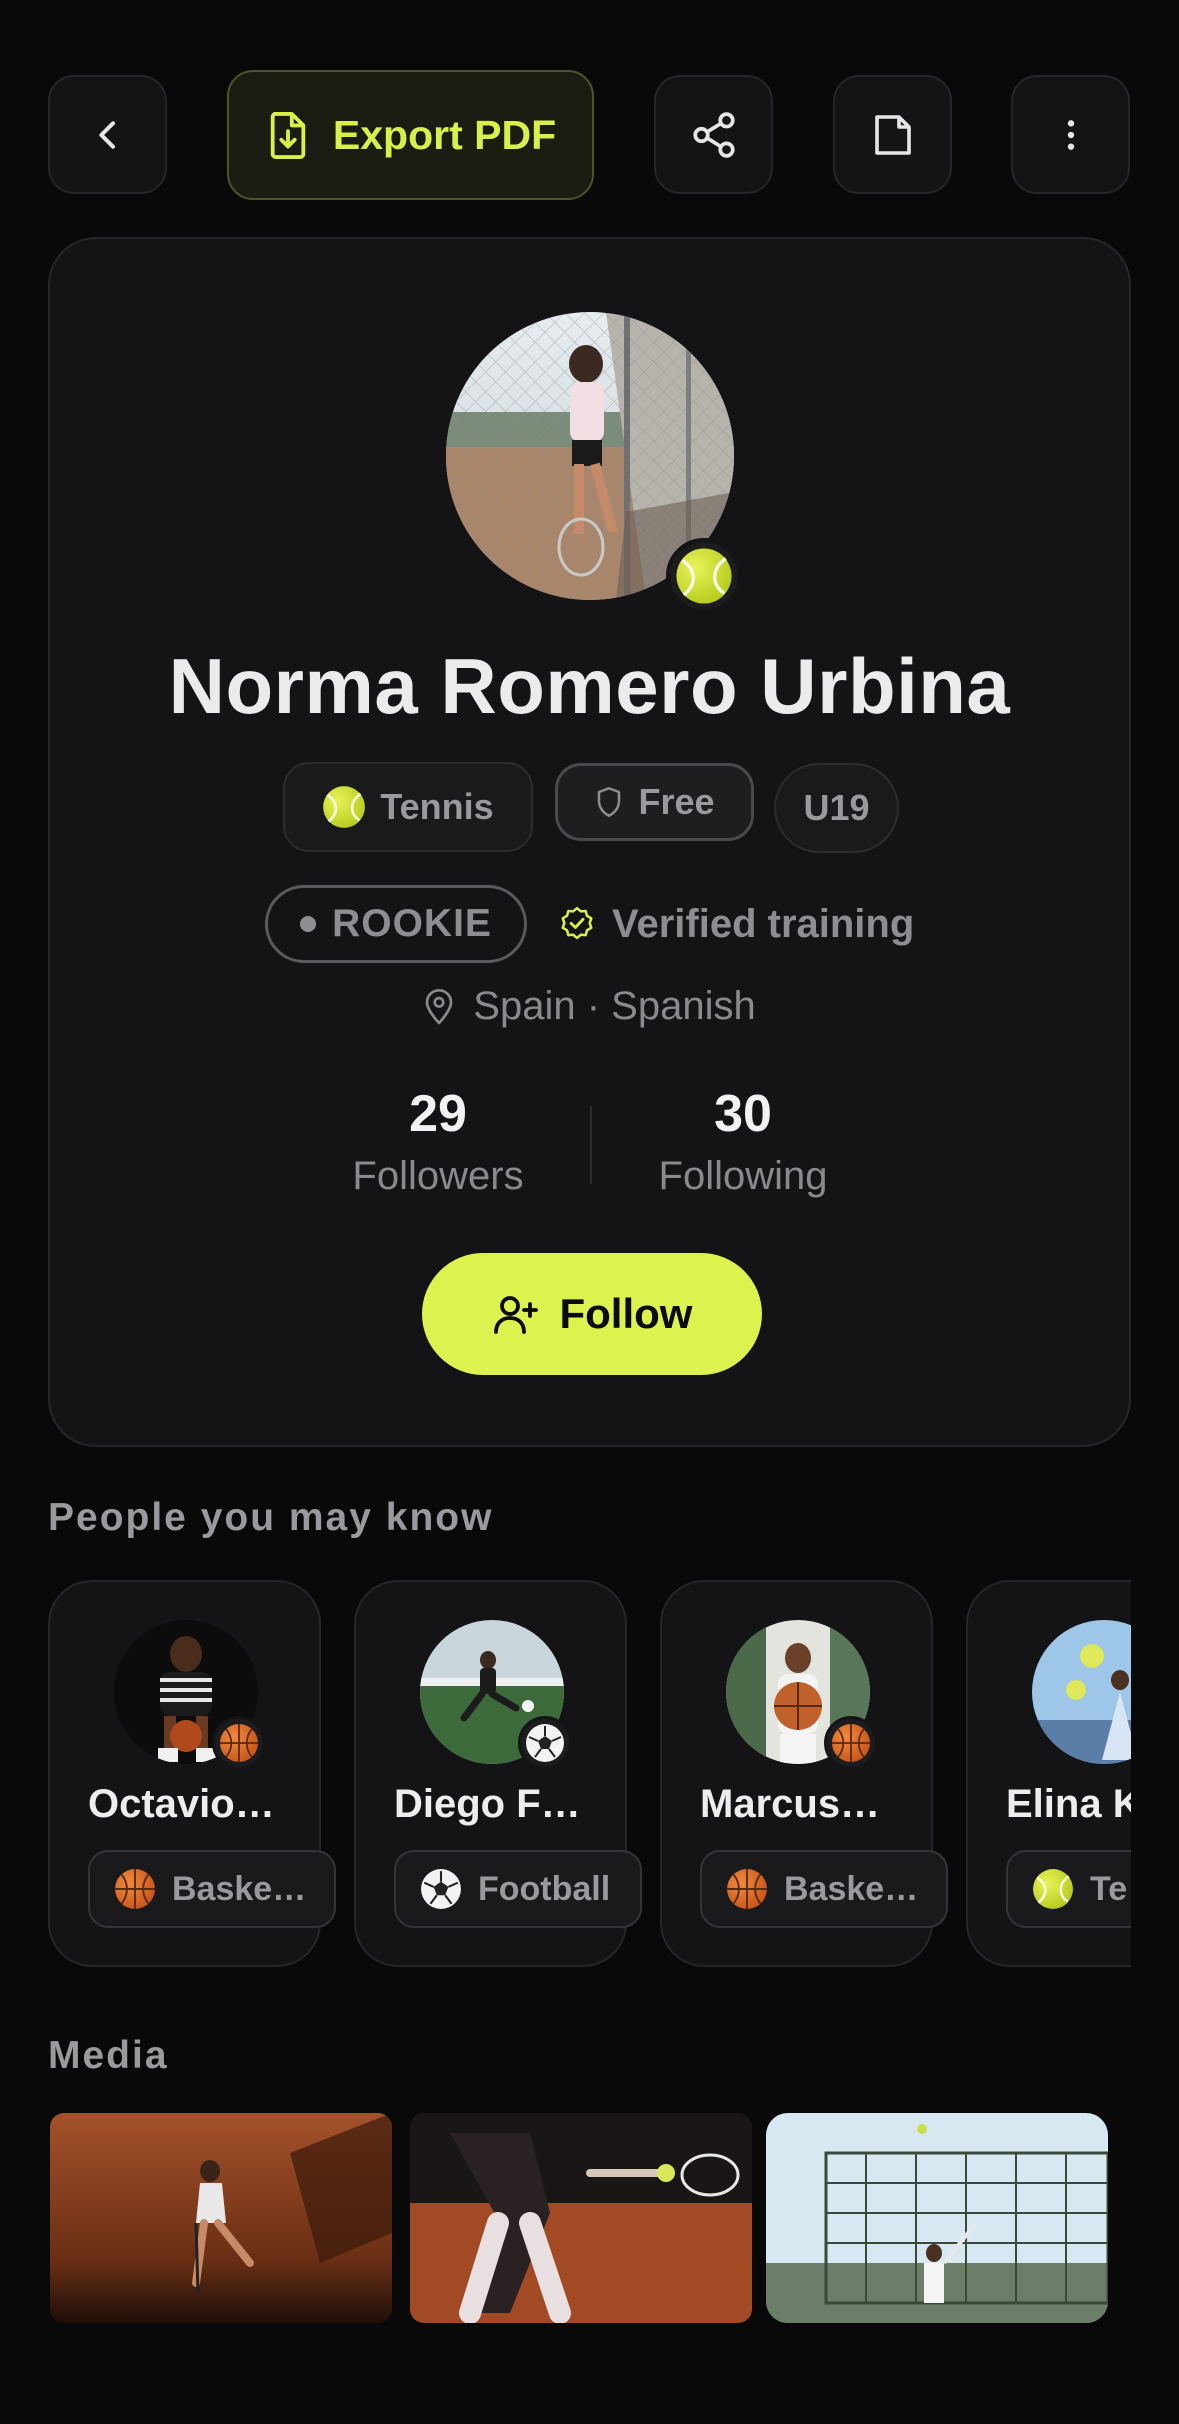 The height and width of the screenshot is (2424, 1179). What do you see at coordinates (439, 1006) in the screenshot?
I see `map-pin-icon` at bounding box center [439, 1006].